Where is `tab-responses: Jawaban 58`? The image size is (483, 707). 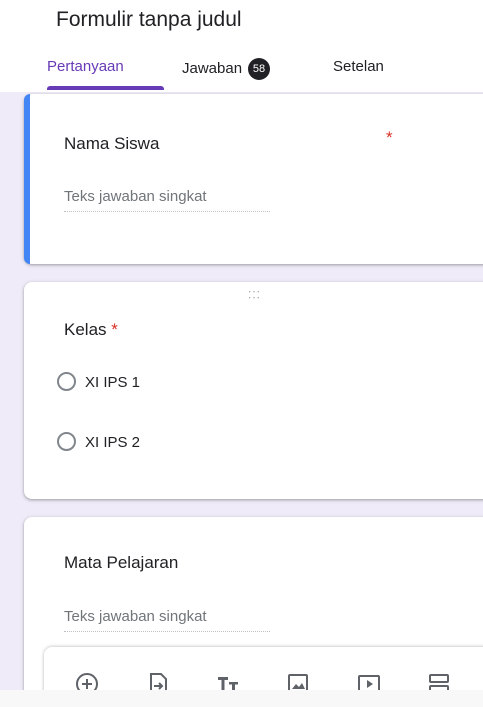
tab-responses: Jawaban 58 is located at coordinates (226, 69).